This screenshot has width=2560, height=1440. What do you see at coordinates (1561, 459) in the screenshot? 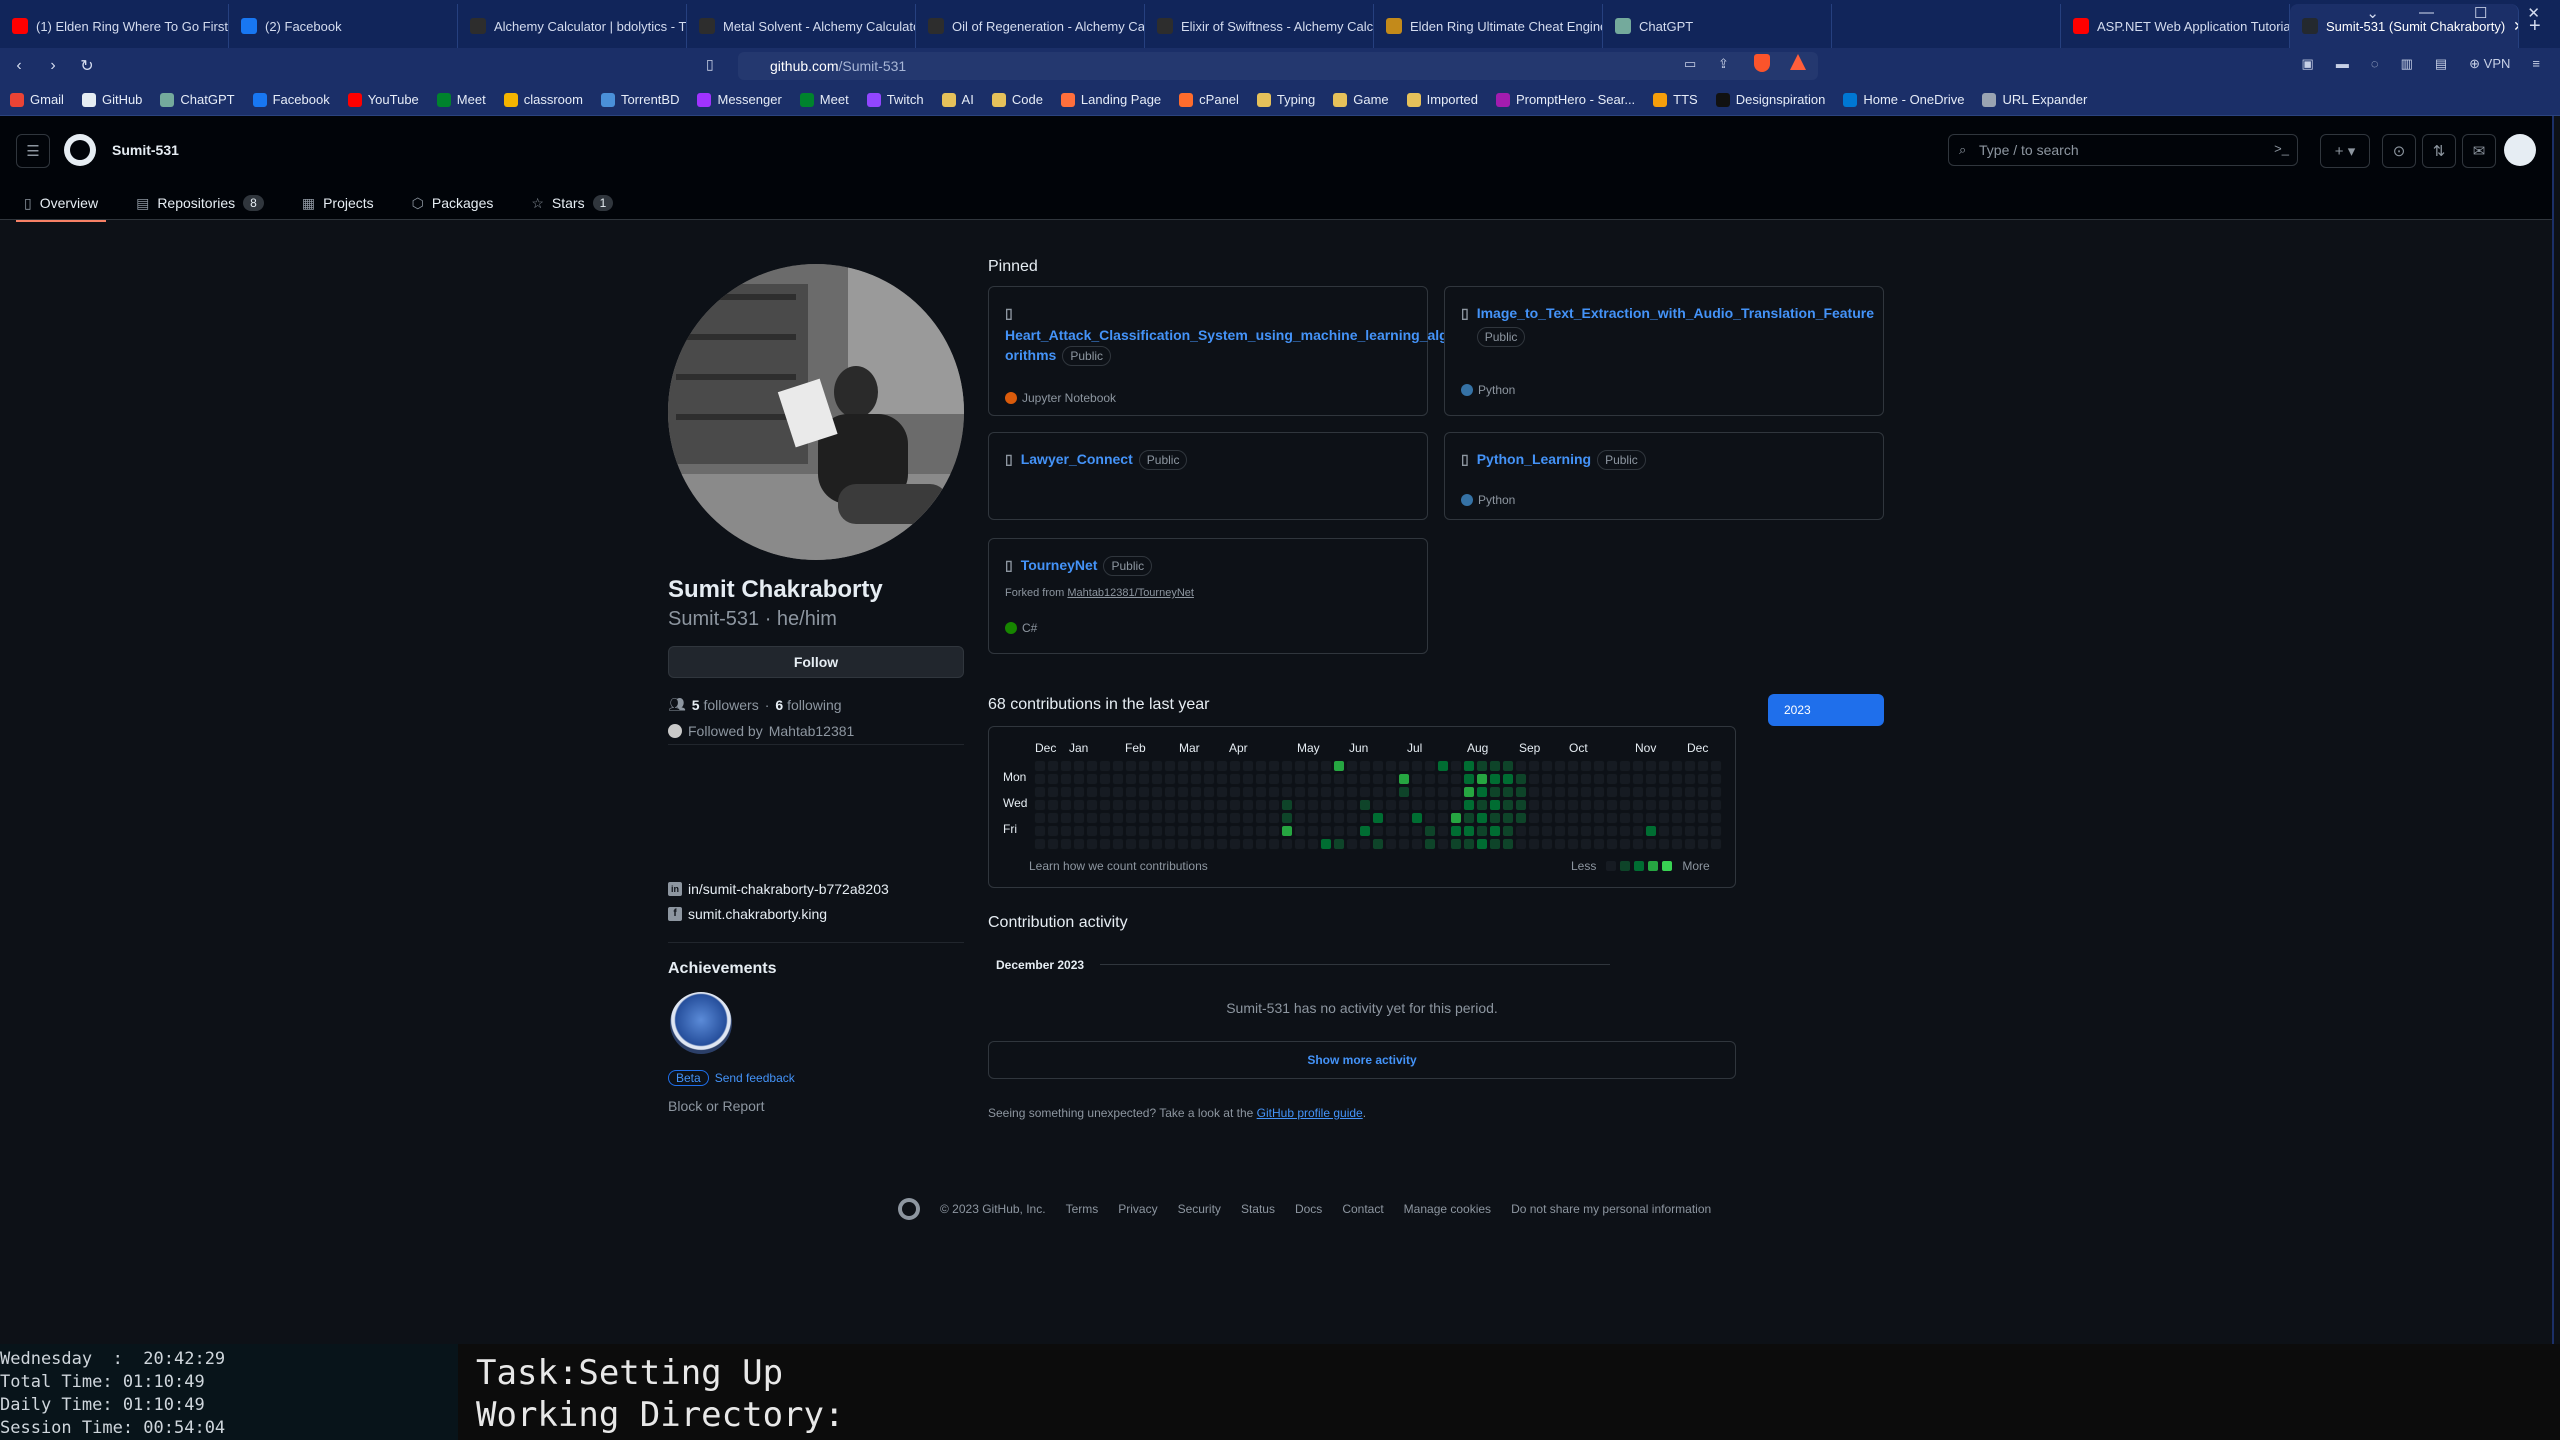
I see `repo-name-link: Python_Learning Public` at bounding box center [1561, 459].